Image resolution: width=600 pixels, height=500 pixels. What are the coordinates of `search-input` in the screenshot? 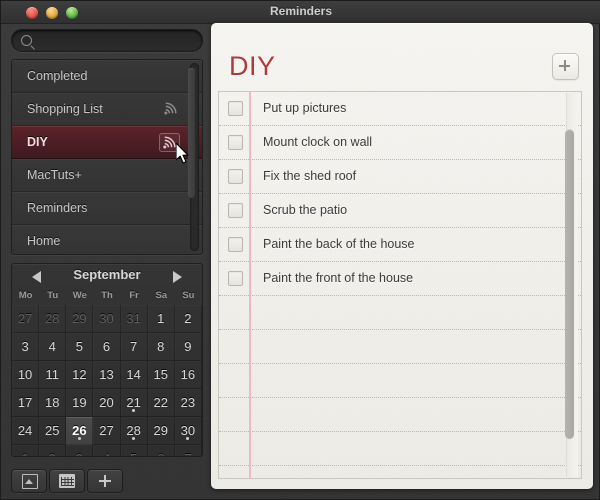 It's located at (118, 41).